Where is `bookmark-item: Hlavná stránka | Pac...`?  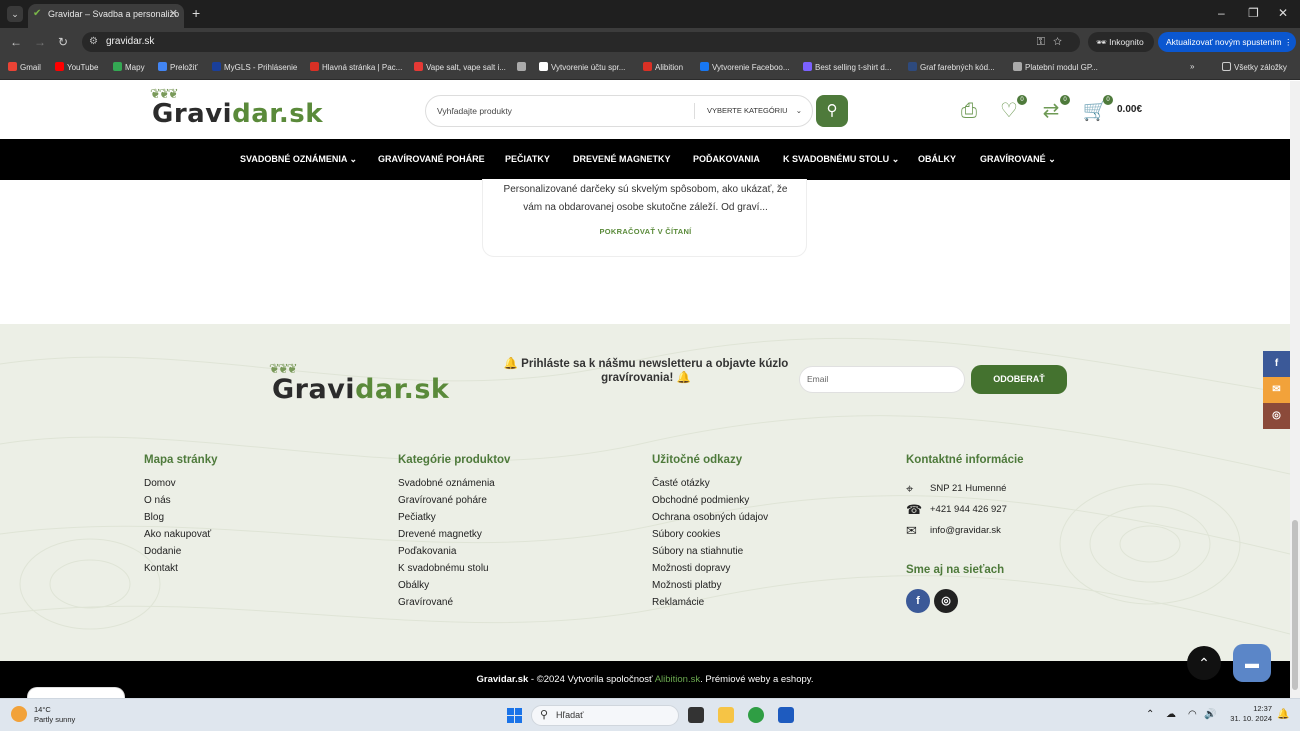
bookmark-item: Hlavná stránka | Pac... is located at coordinates (356, 67).